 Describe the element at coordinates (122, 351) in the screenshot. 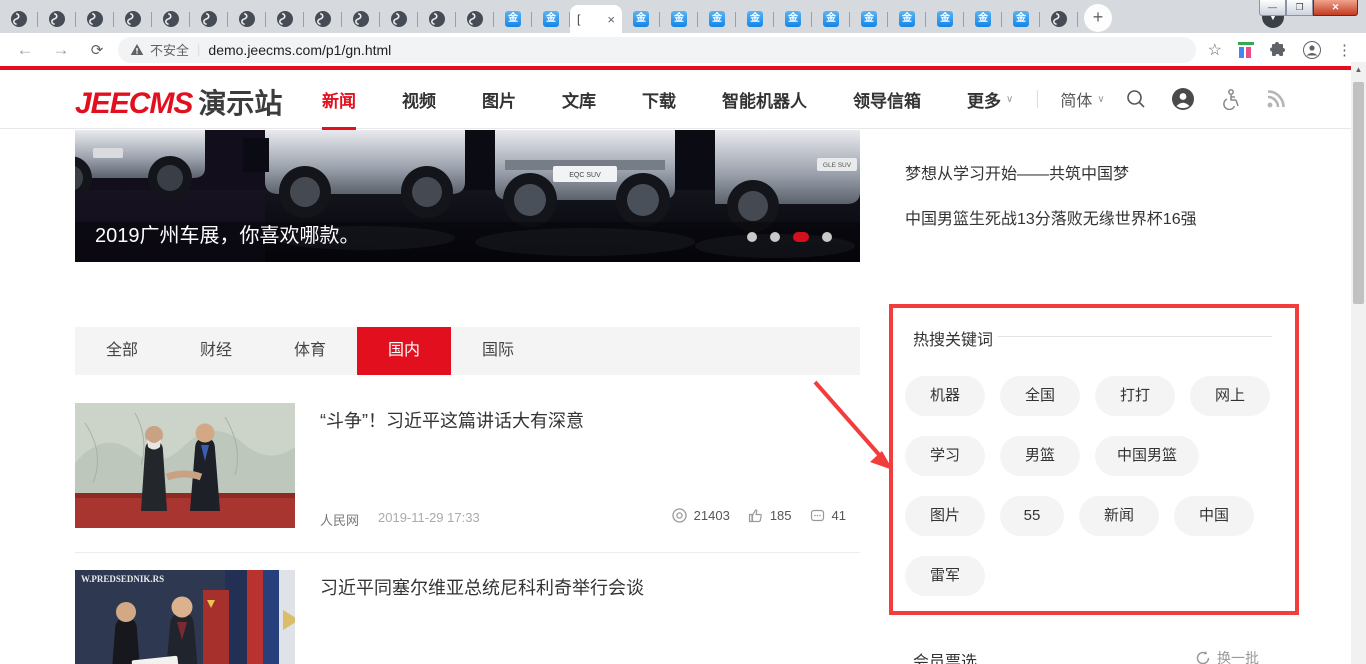

I see `tab-all: 全部` at that location.